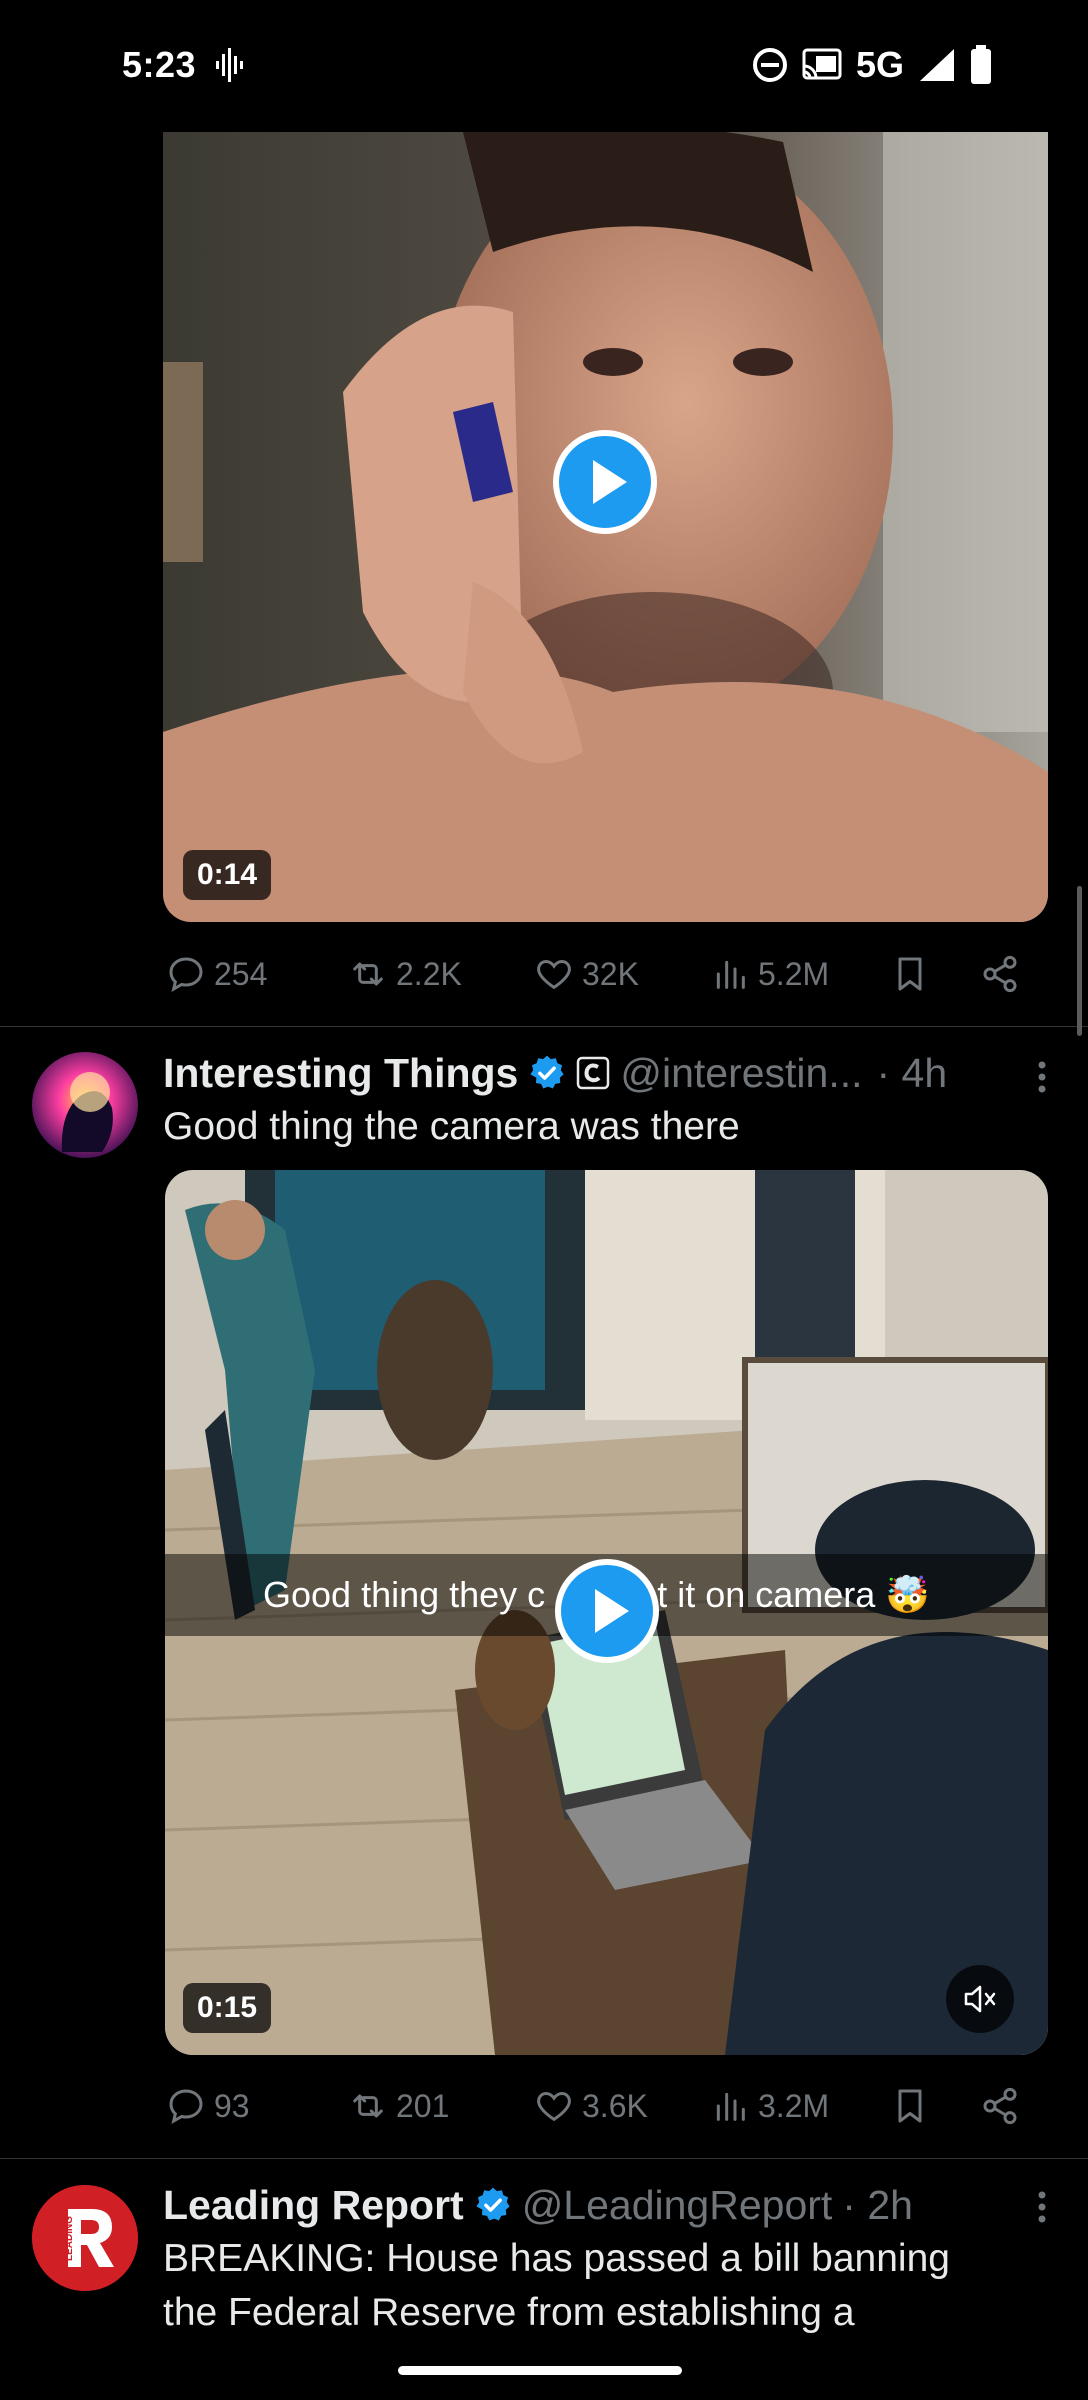 The height and width of the screenshot is (2400, 1088). I want to click on like-count: 3.6K, so click(615, 2105).